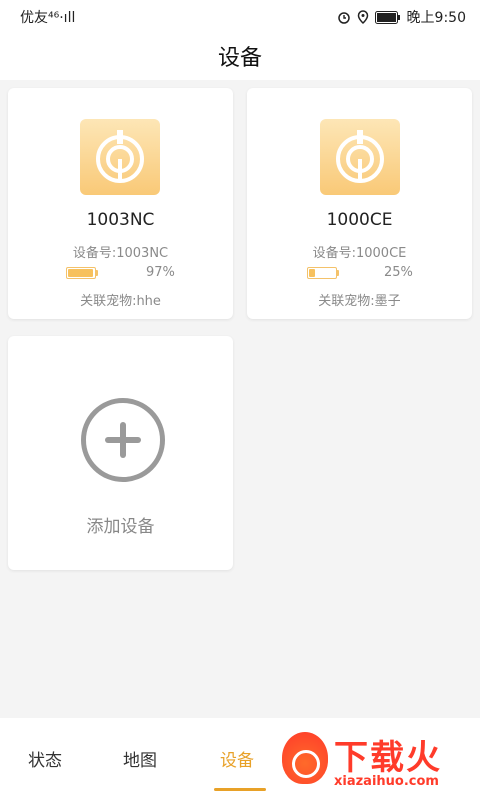  What do you see at coordinates (45, 758) in the screenshot?
I see `tab-status: 状态` at bounding box center [45, 758].